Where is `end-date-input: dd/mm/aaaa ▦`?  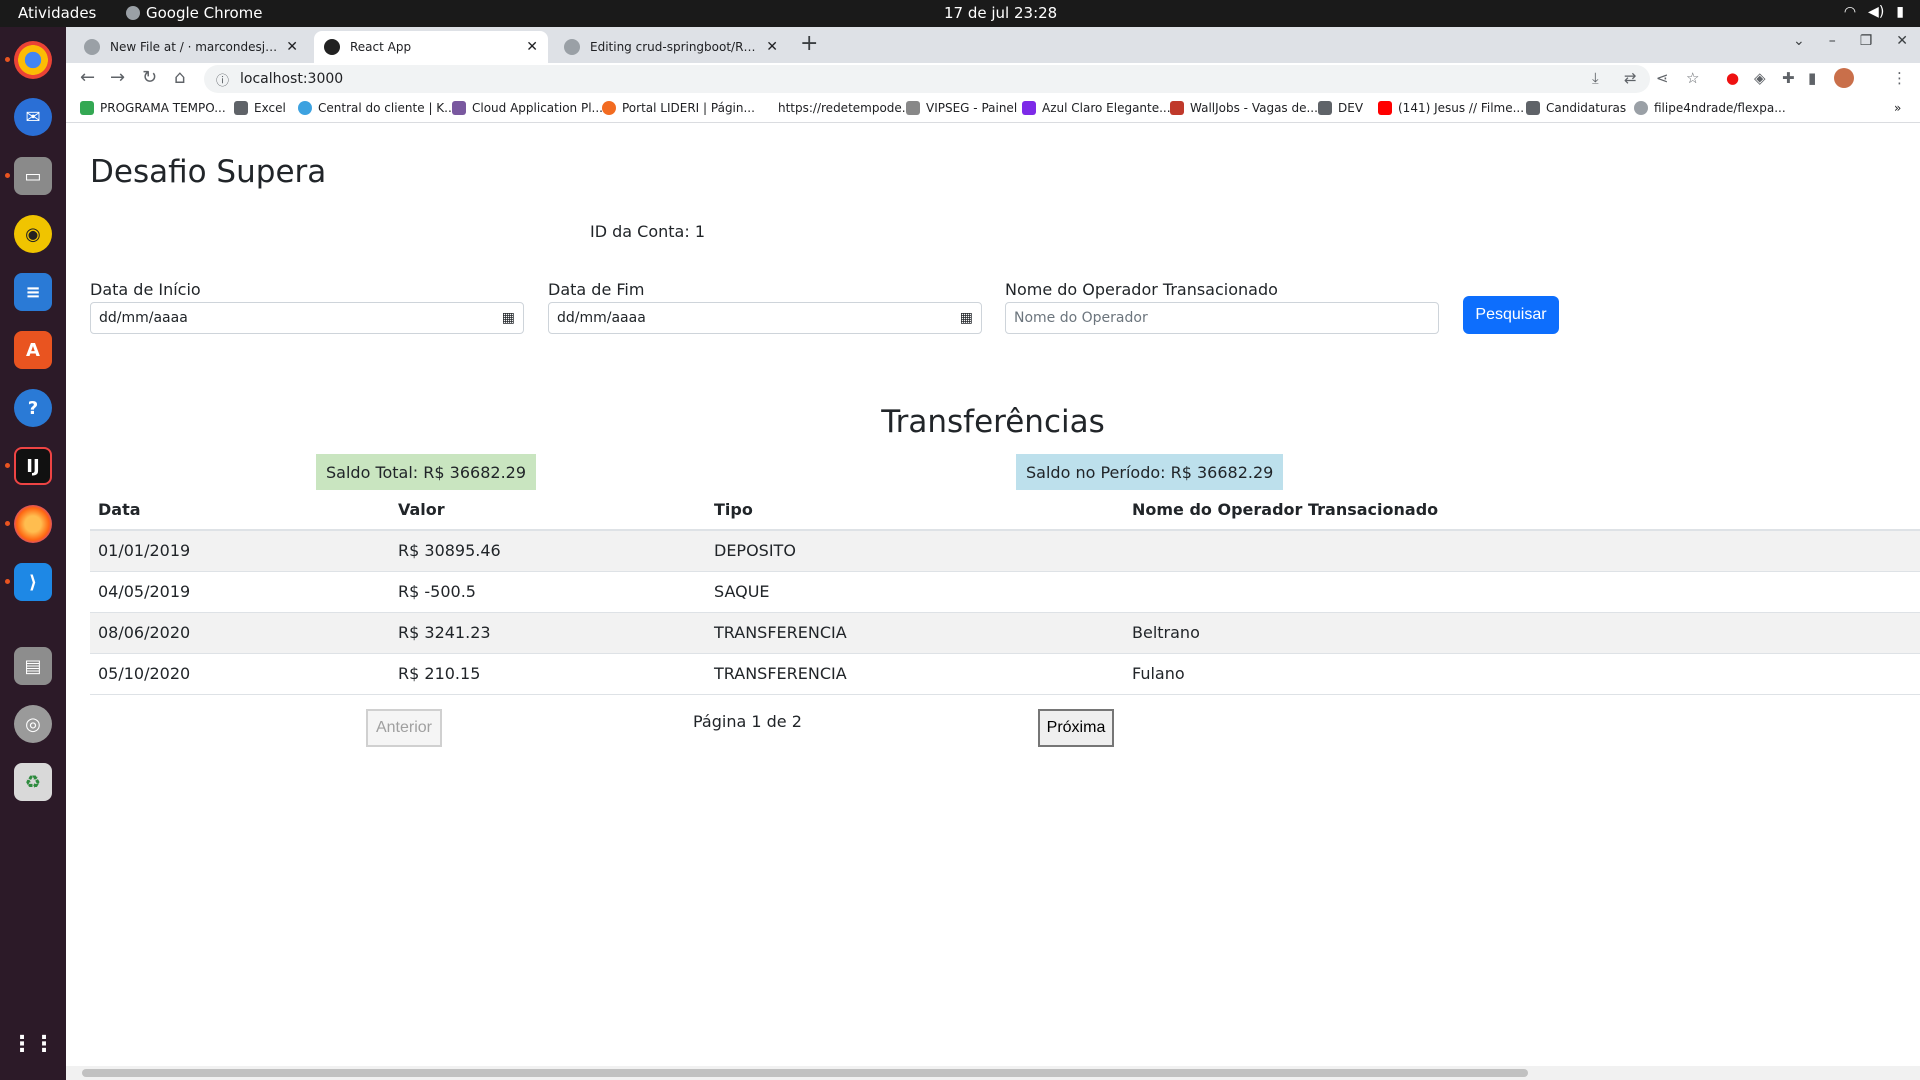
end-date-input: dd/mm/aaaa ▦ is located at coordinates (765, 318).